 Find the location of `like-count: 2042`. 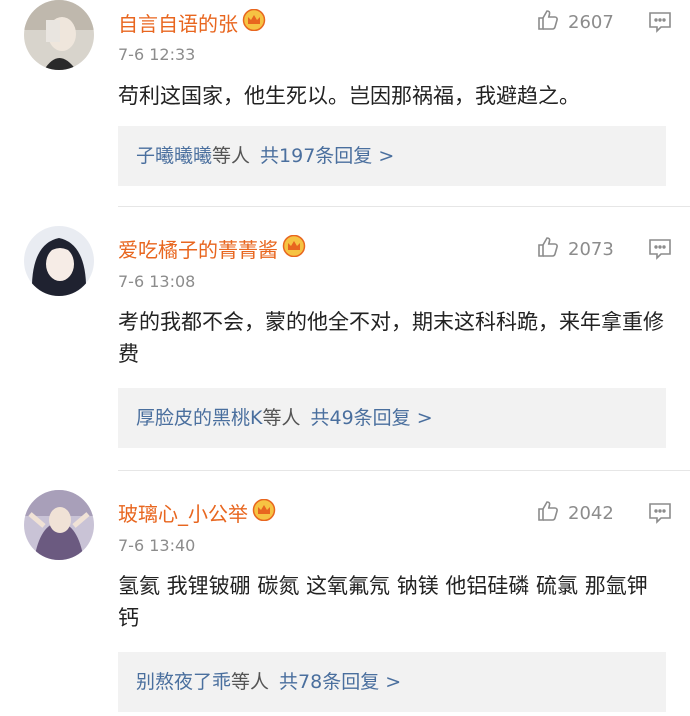

like-count: 2042 is located at coordinates (591, 513).